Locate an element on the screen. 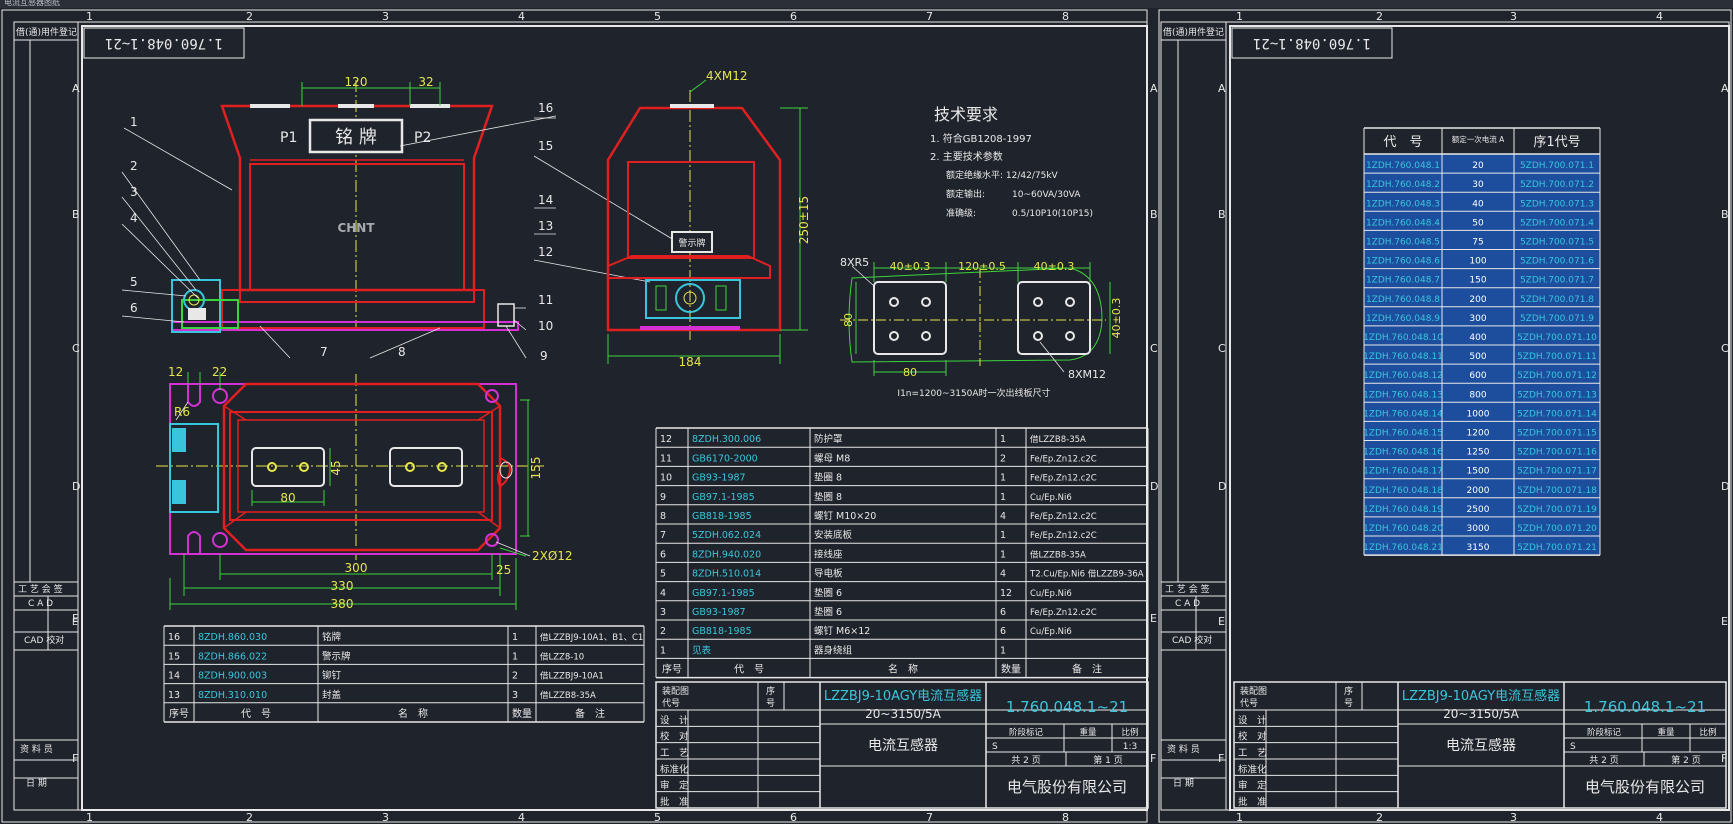  dim-155: 155 is located at coordinates (536, 468).